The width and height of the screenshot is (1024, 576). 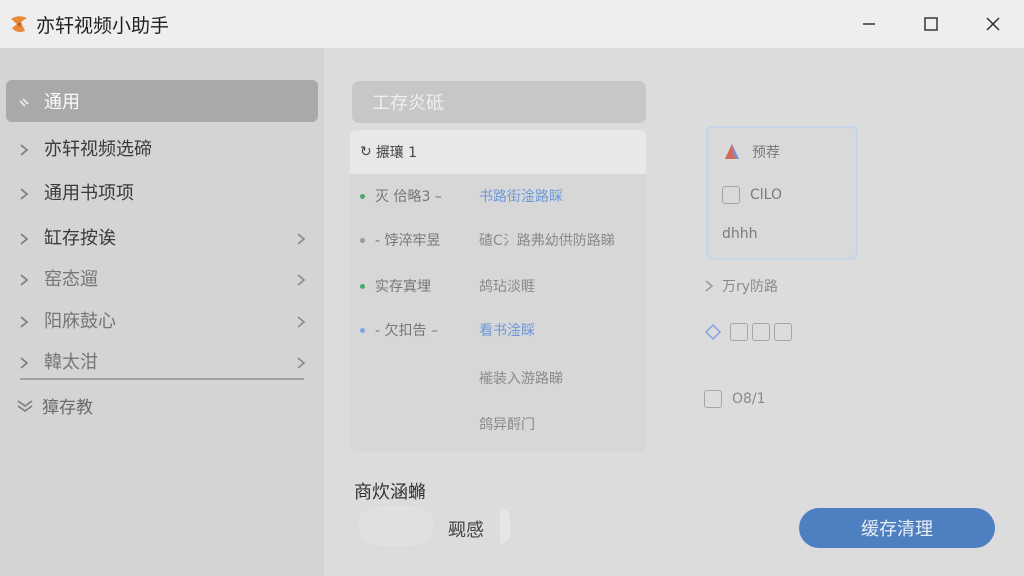 I want to click on close-icon, so click(x=993, y=24).